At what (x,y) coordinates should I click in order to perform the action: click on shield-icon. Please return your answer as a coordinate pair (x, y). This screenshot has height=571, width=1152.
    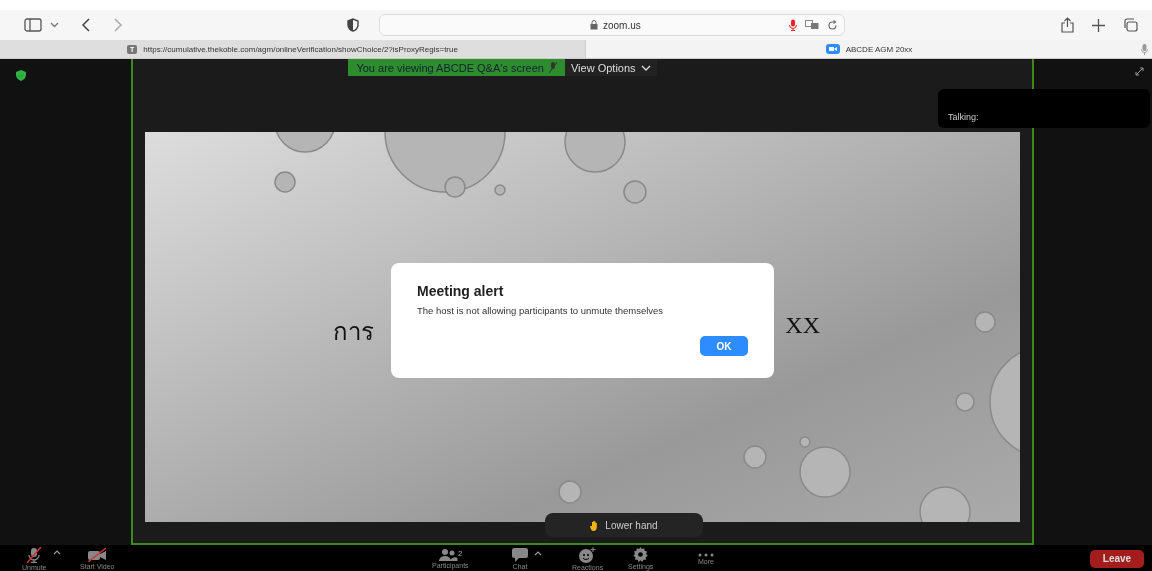
    Looking at the image, I should click on (353, 25).